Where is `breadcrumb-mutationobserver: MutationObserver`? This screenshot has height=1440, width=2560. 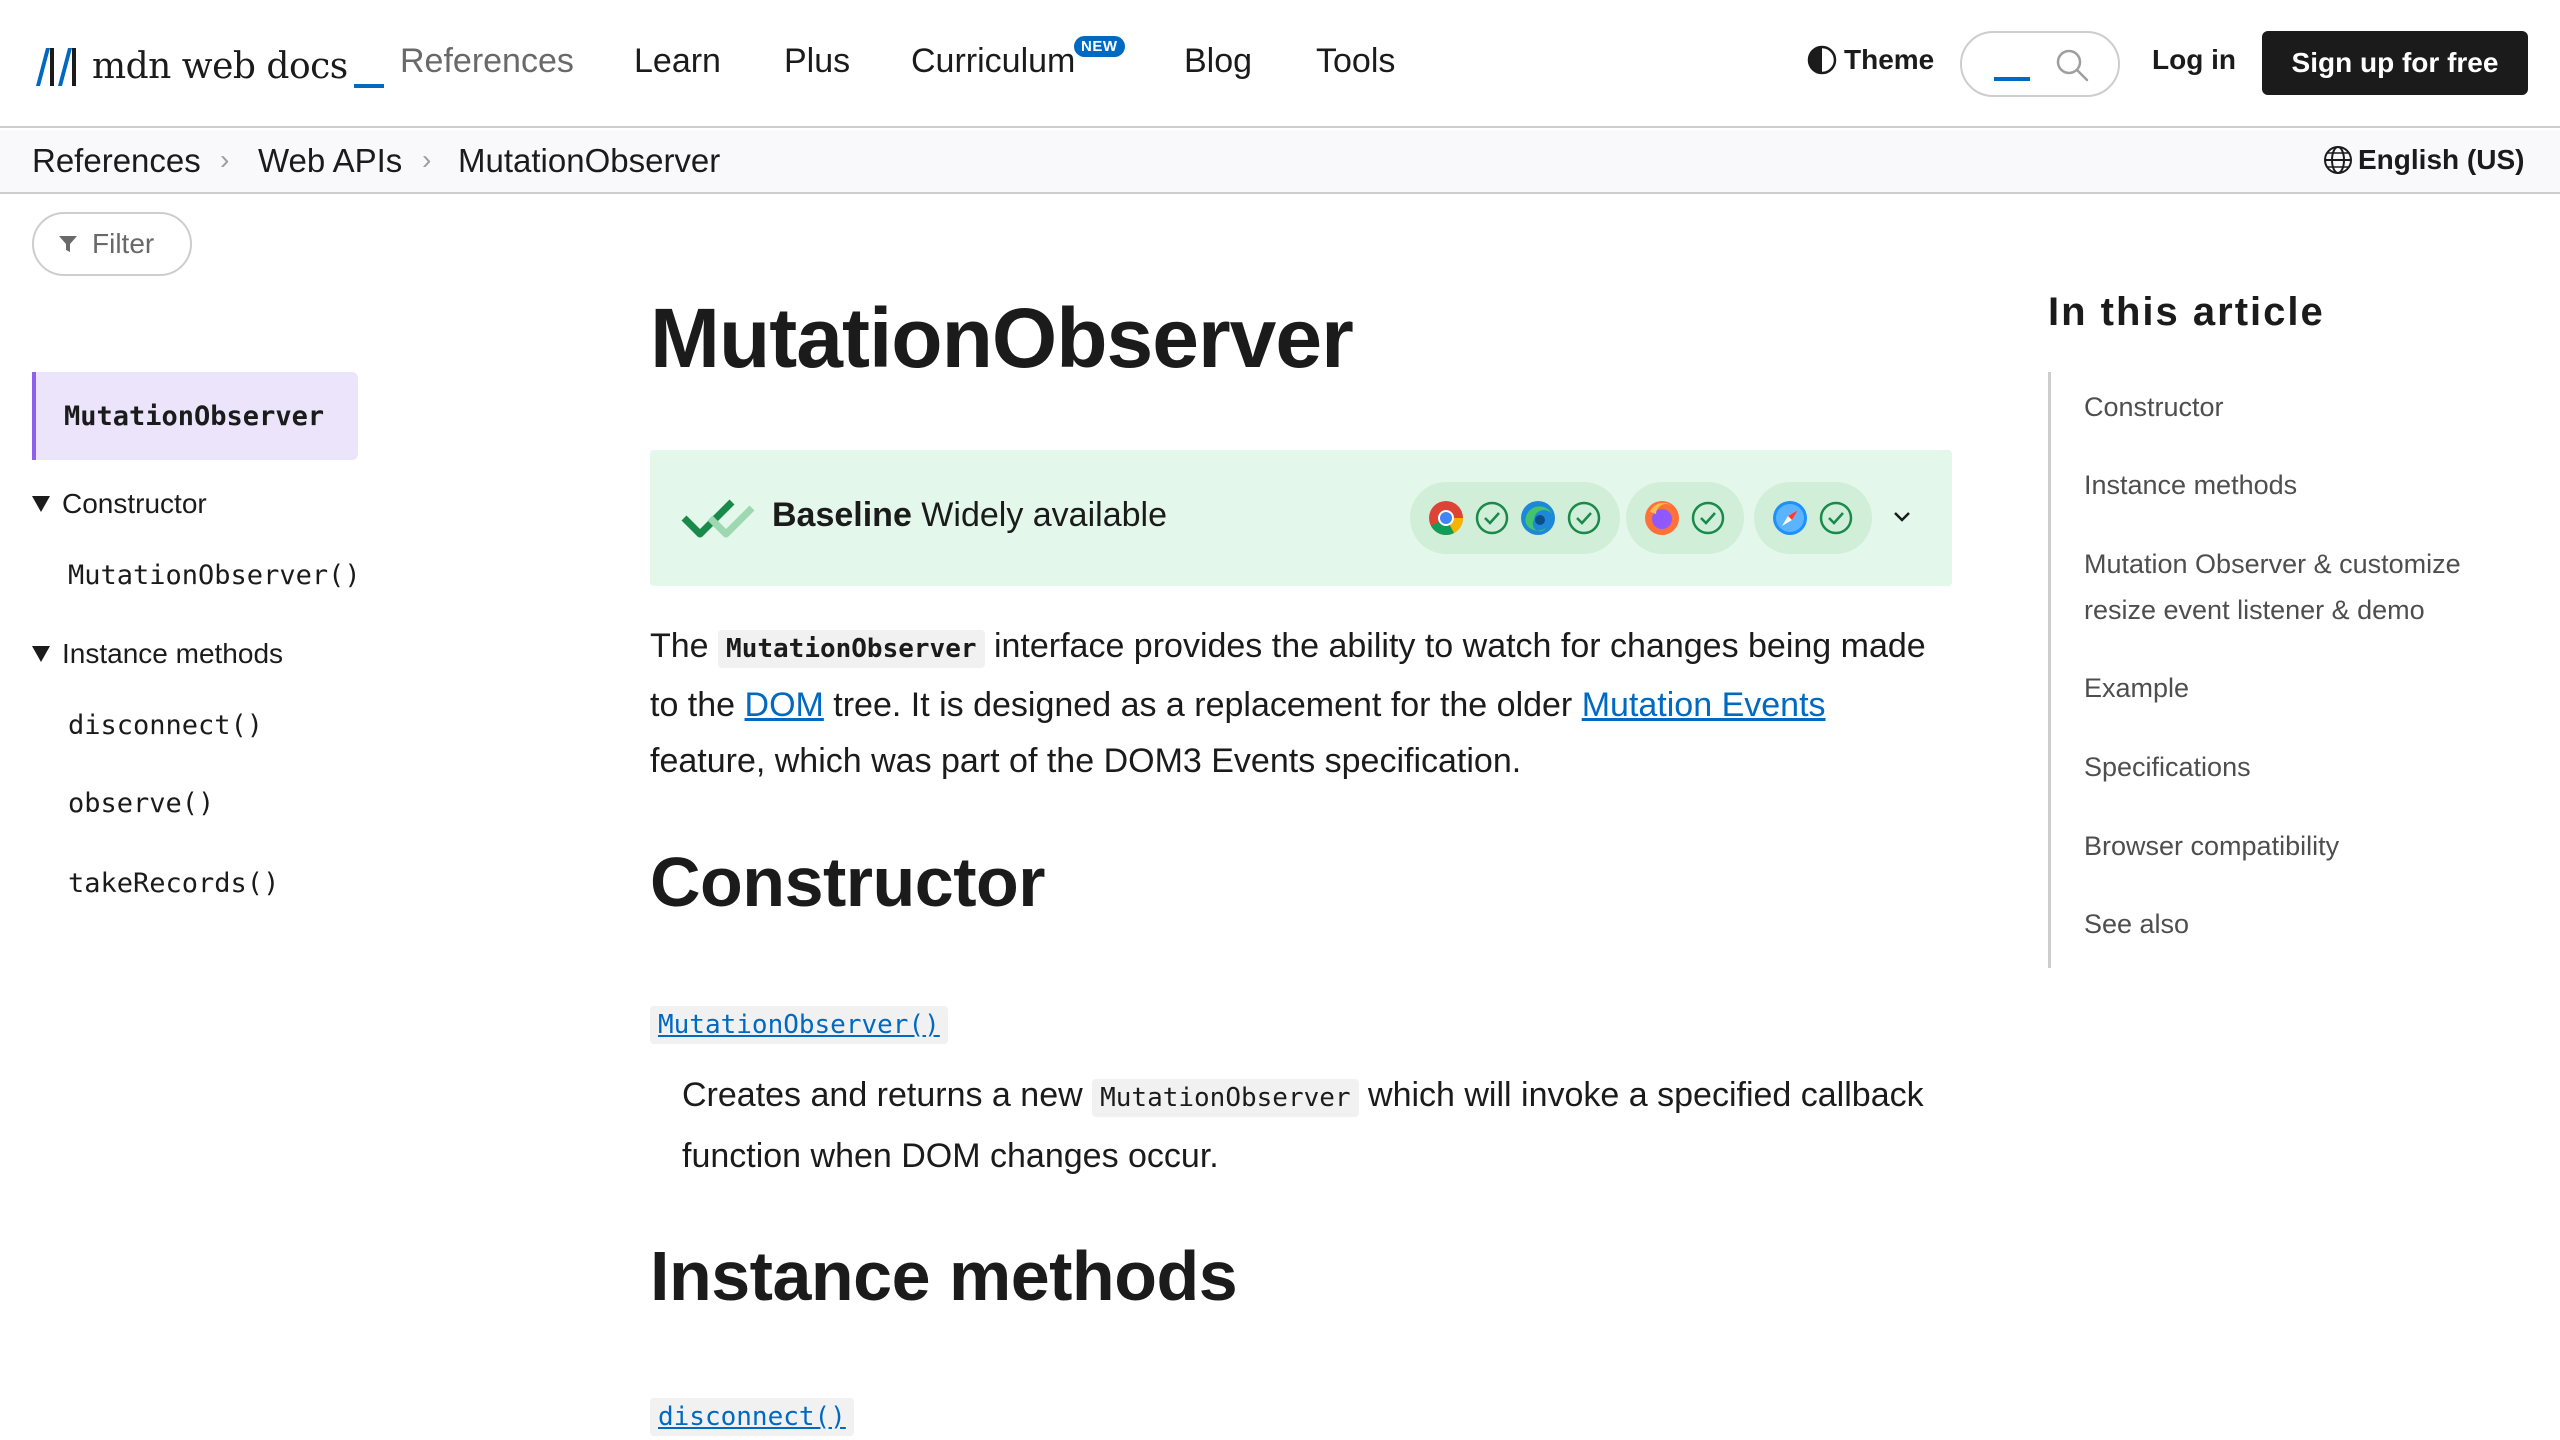
breadcrumb-mutationobserver: MutationObserver is located at coordinates (589, 161).